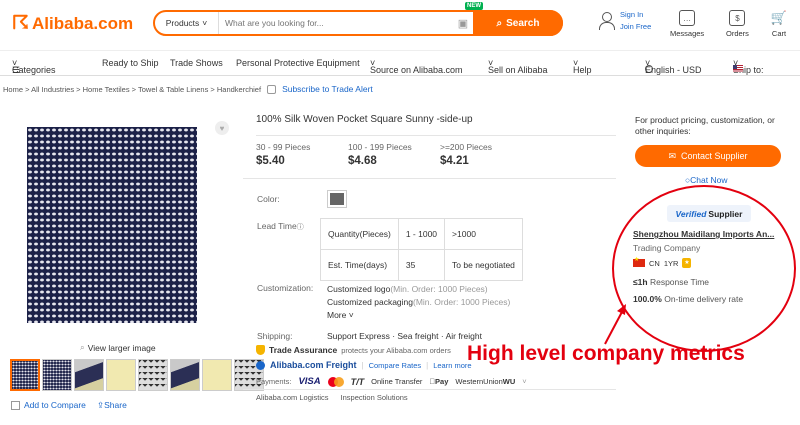 This screenshot has height=425, width=800. I want to click on freight-icon, so click(260, 365).